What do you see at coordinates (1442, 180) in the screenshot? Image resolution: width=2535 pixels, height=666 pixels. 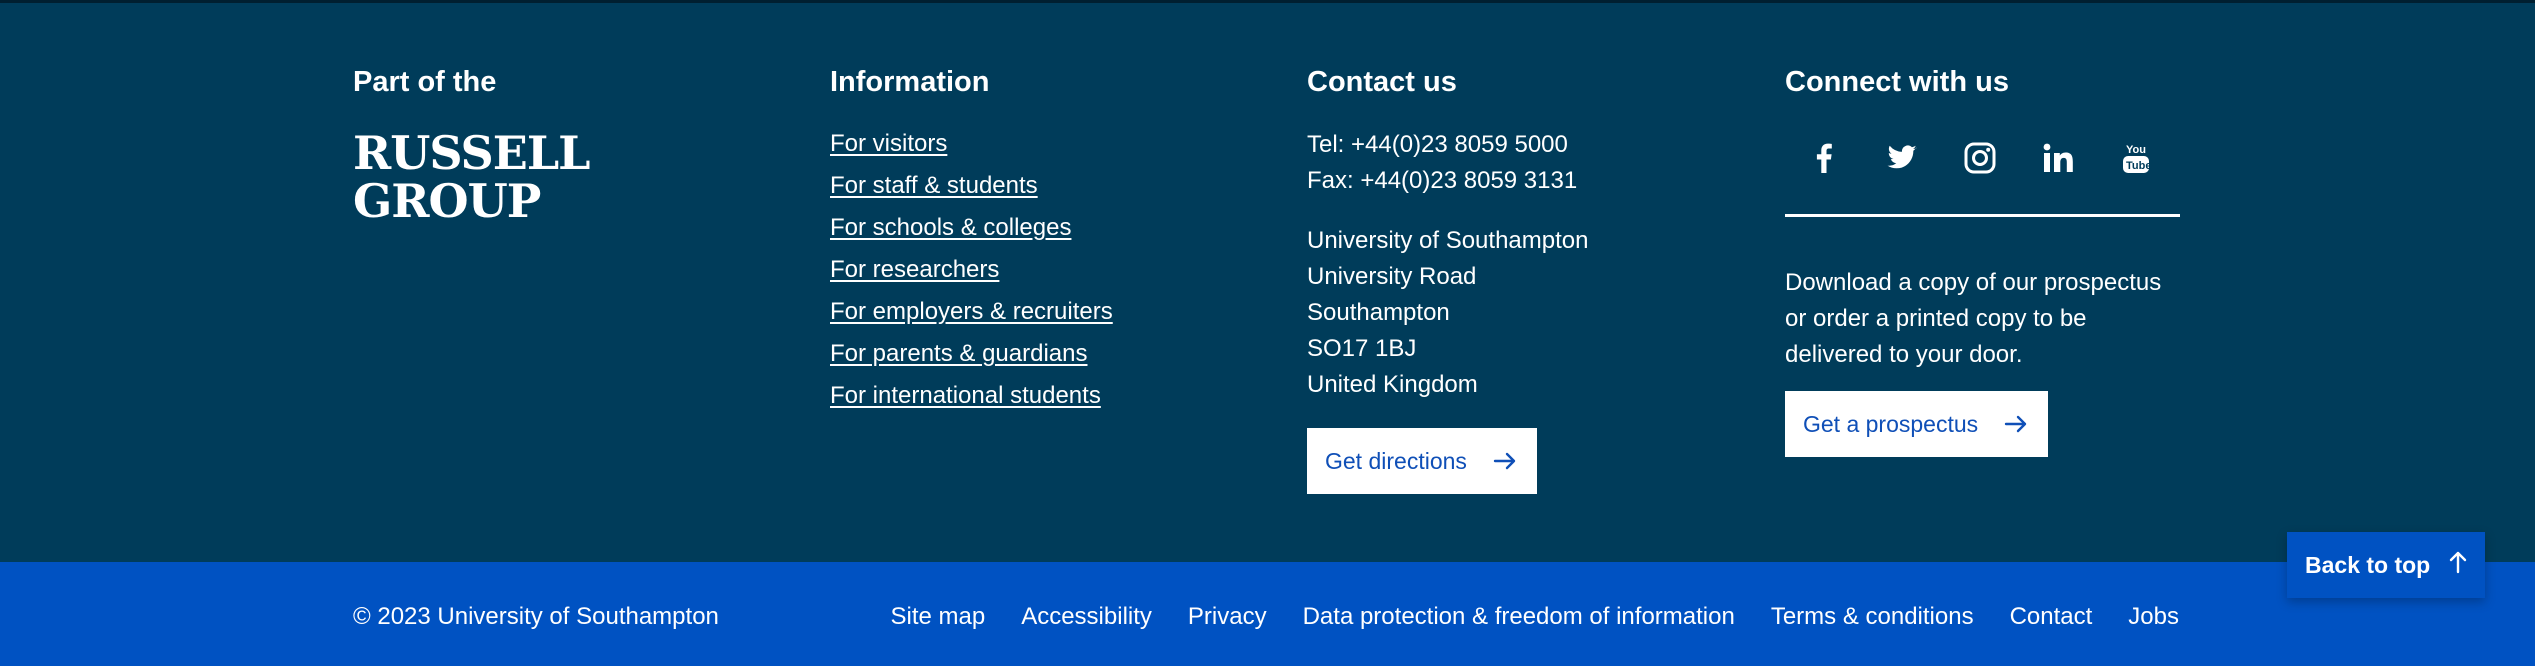 I see `fax-number: Fax: +44(0)23 8059 3131` at bounding box center [1442, 180].